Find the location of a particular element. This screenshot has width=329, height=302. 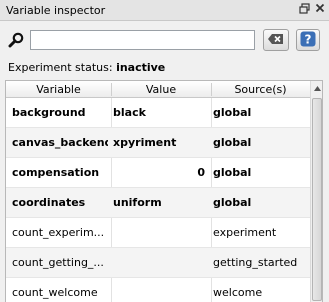

table-row: background black global is located at coordinates (158, 113).